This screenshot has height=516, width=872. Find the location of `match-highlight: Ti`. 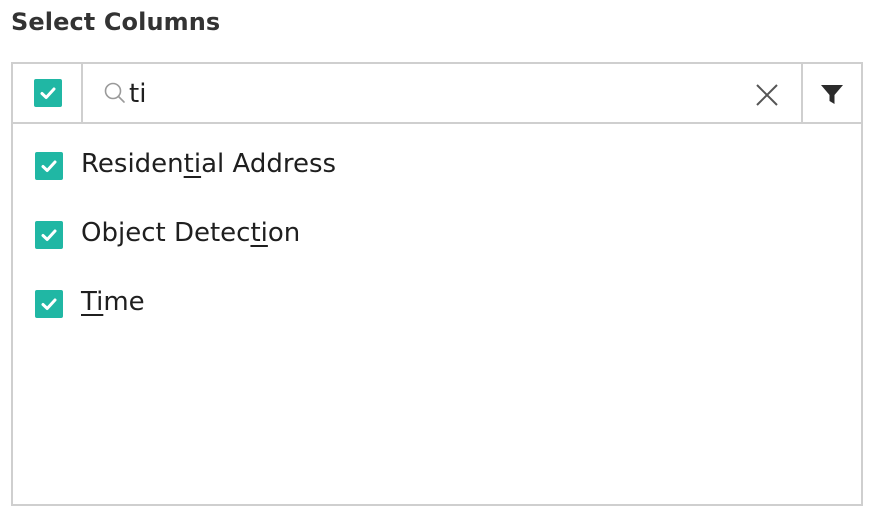

match-highlight: Ti is located at coordinates (92, 302).